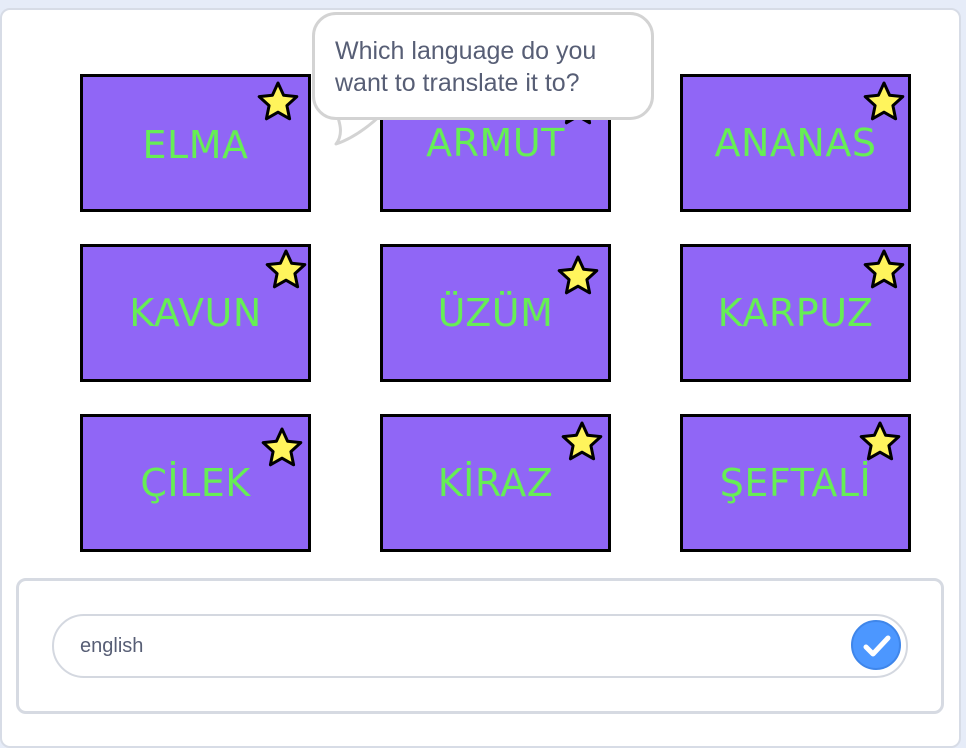 Image resolution: width=966 pixels, height=748 pixels. Describe the element at coordinates (112, 646) in the screenshot. I see `answer-input-value: english` at that location.